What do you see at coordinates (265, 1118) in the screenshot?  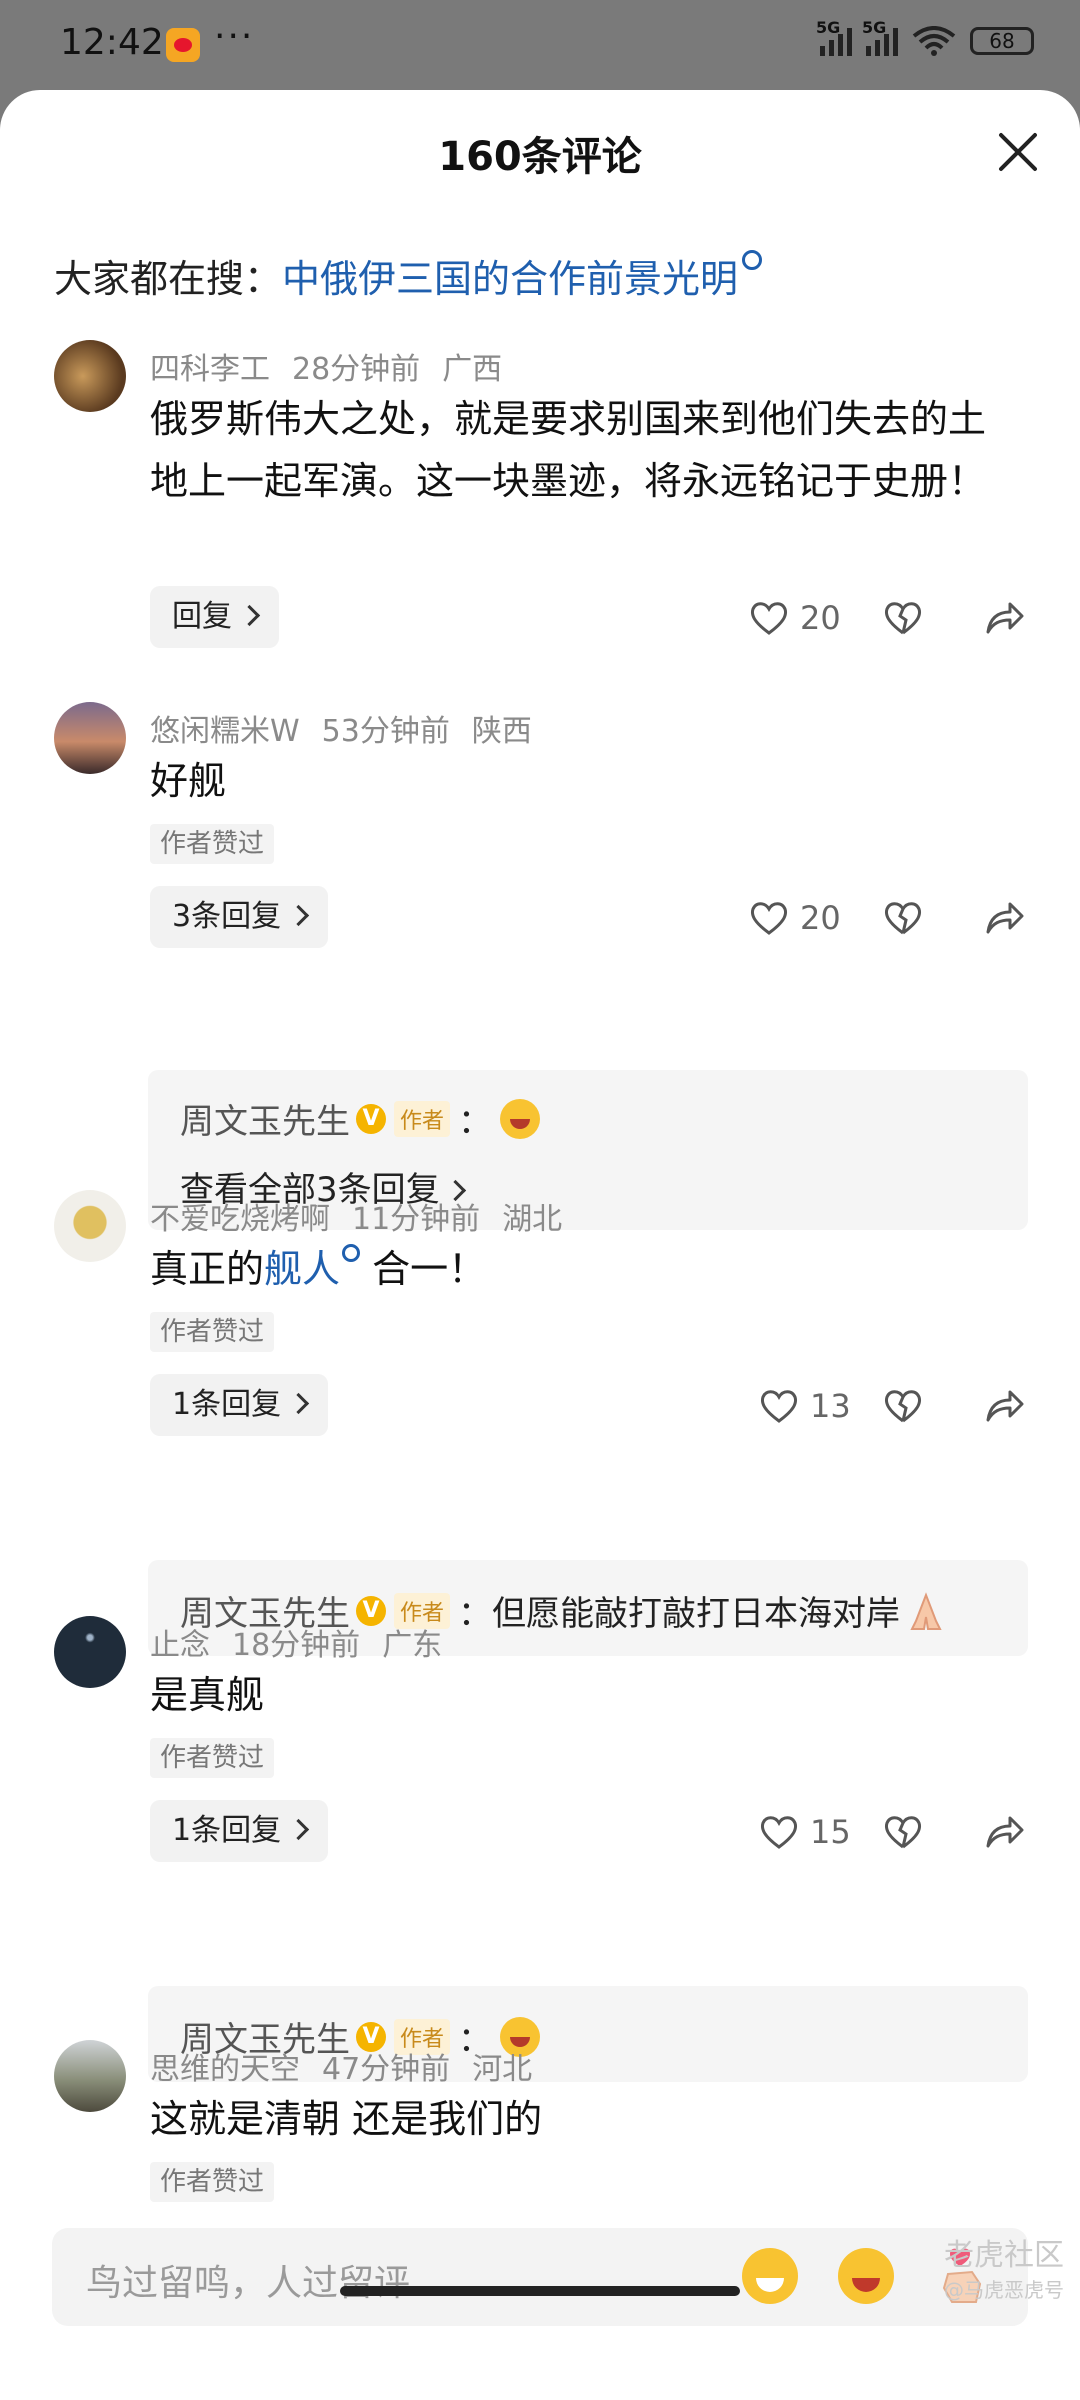 I see `reply-author-name: 周文玉先生` at bounding box center [265, 1118].